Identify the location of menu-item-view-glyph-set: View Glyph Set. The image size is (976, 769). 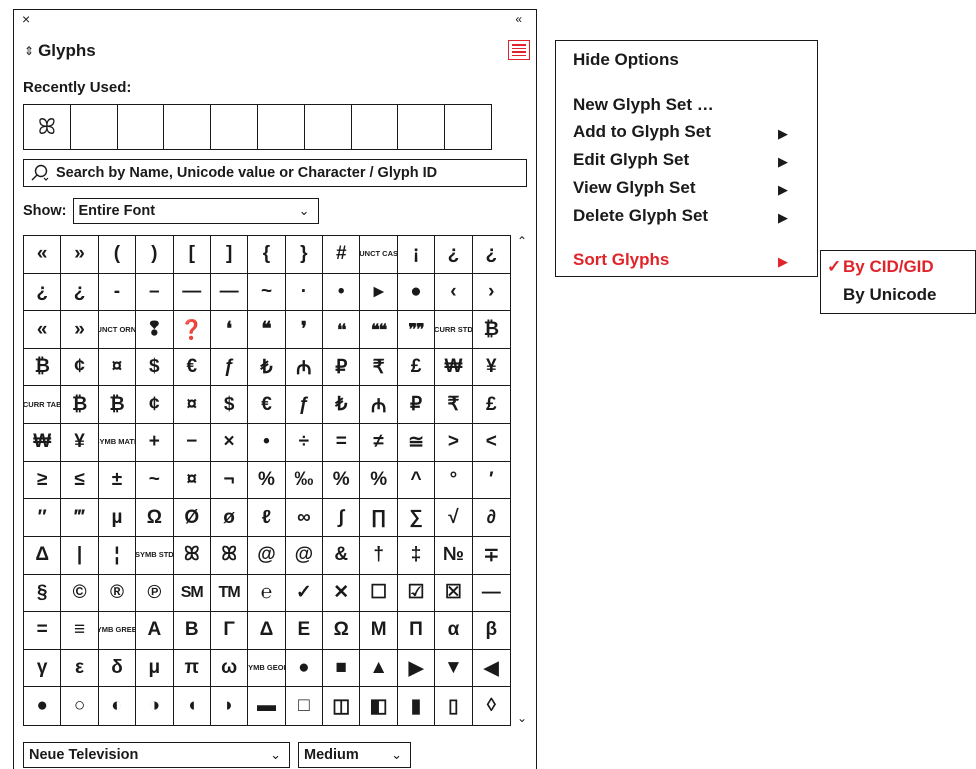
(634, 188).